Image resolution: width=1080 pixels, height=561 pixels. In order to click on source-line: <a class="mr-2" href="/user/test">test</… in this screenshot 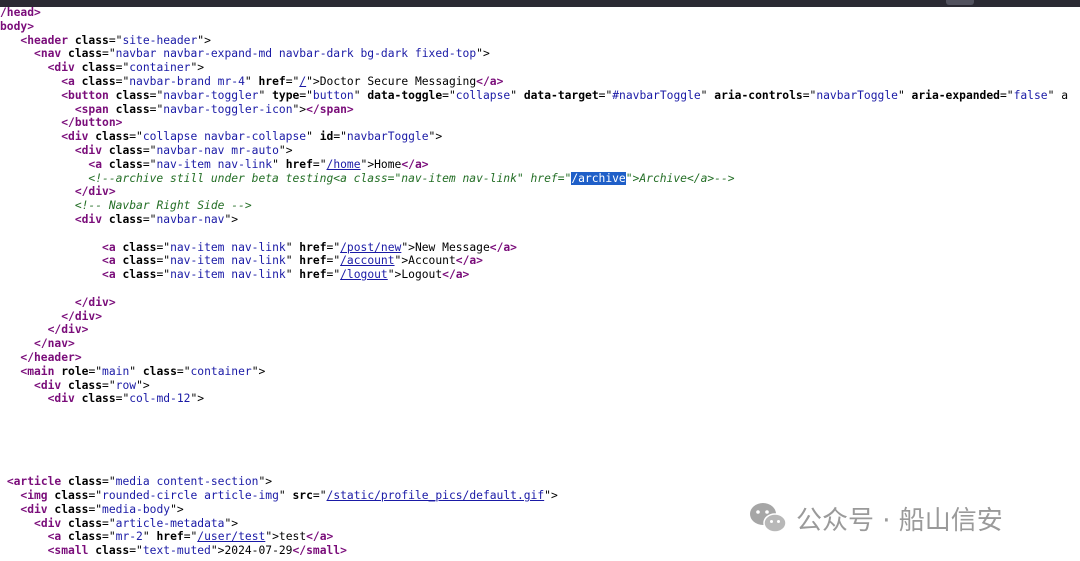, I will do `click(167, 537)`.